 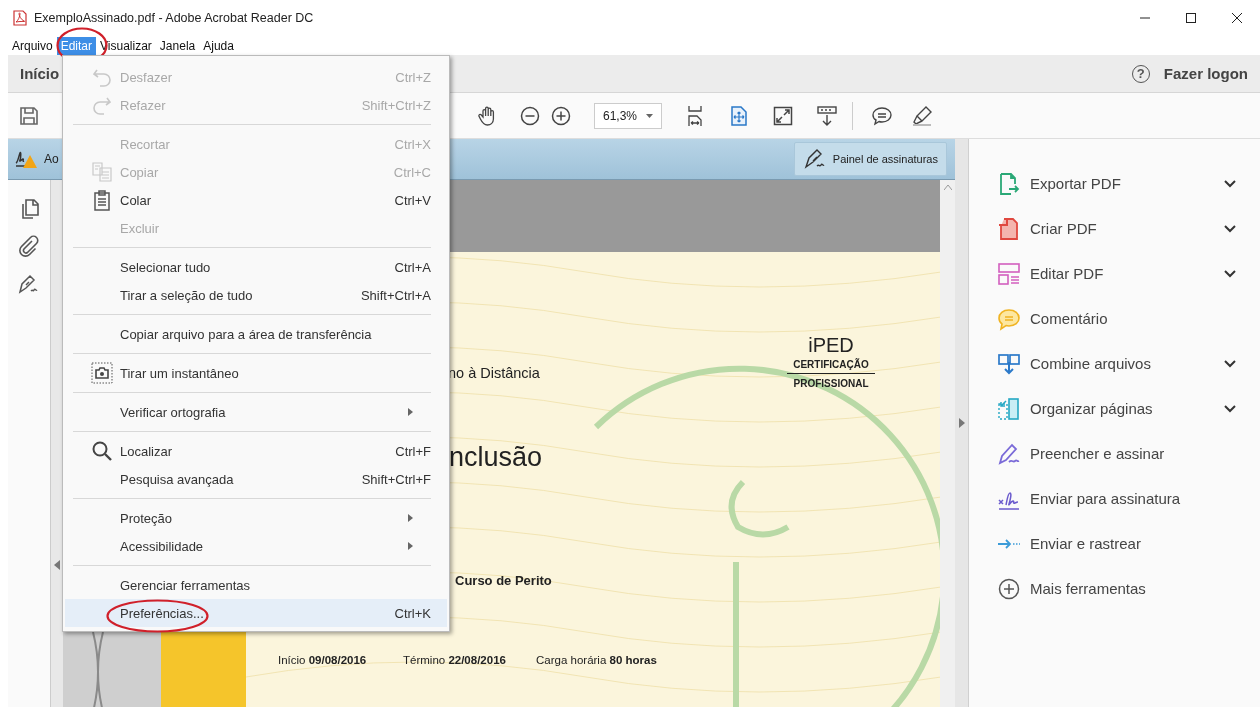 What do you see at coordinates (102, 172) in the screenshot?
I see `copy-icon` at bounding box center [102, 172].